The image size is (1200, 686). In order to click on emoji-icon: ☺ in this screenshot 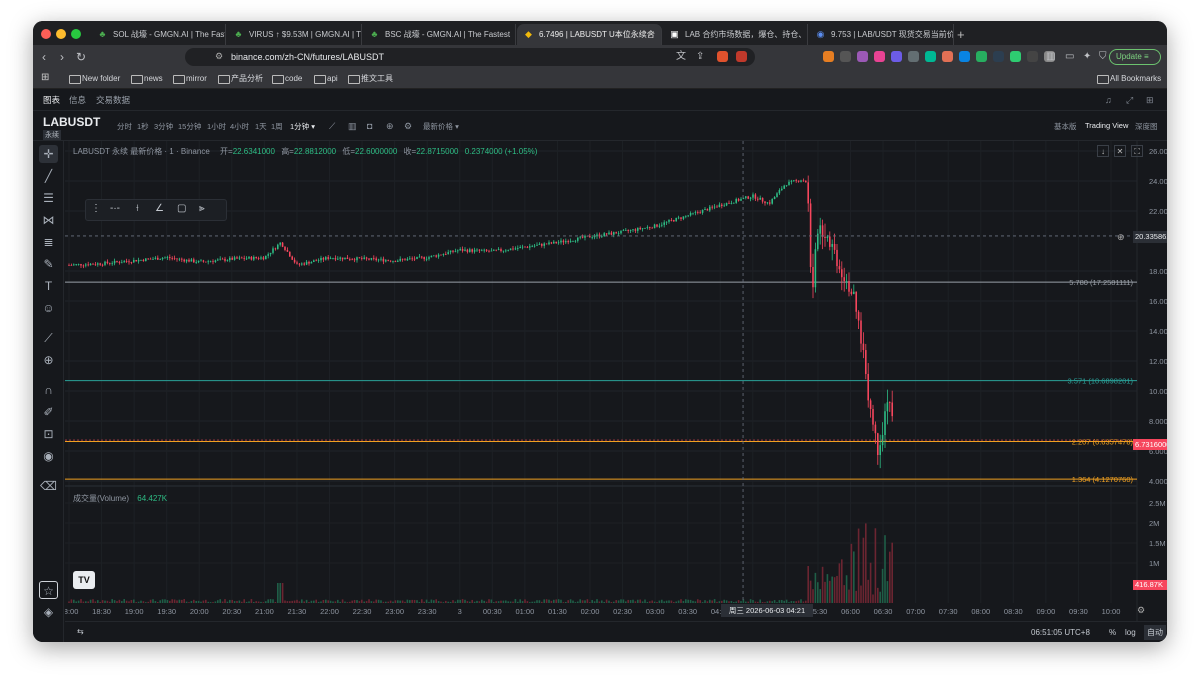, I will do `click(48, 308)`.